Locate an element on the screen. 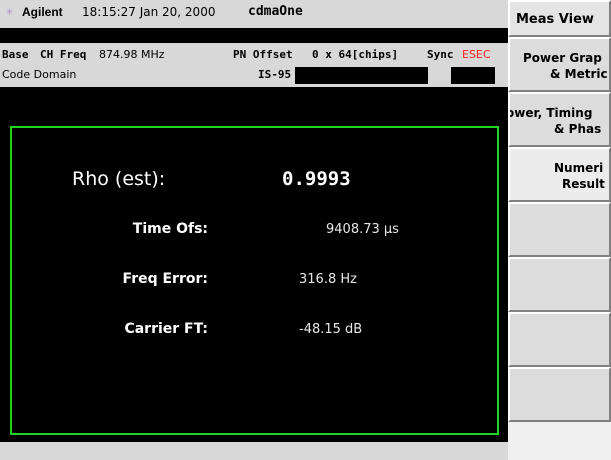 The height and width of the screenshot is (460, 611). mode-label: cdmaOne is located at coordinates (275, 11).